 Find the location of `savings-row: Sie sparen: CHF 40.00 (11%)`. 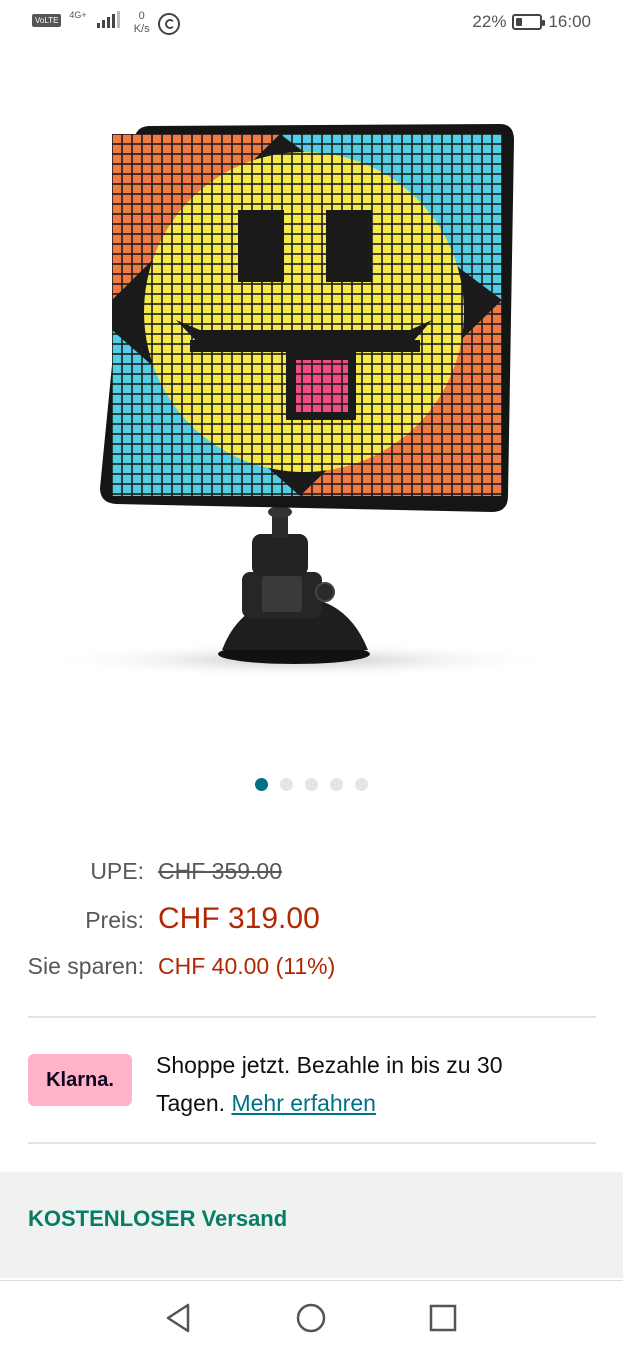

savings-row: Sie sparen: CHF 40.00 (11%) is located at coordinates (311, 966).